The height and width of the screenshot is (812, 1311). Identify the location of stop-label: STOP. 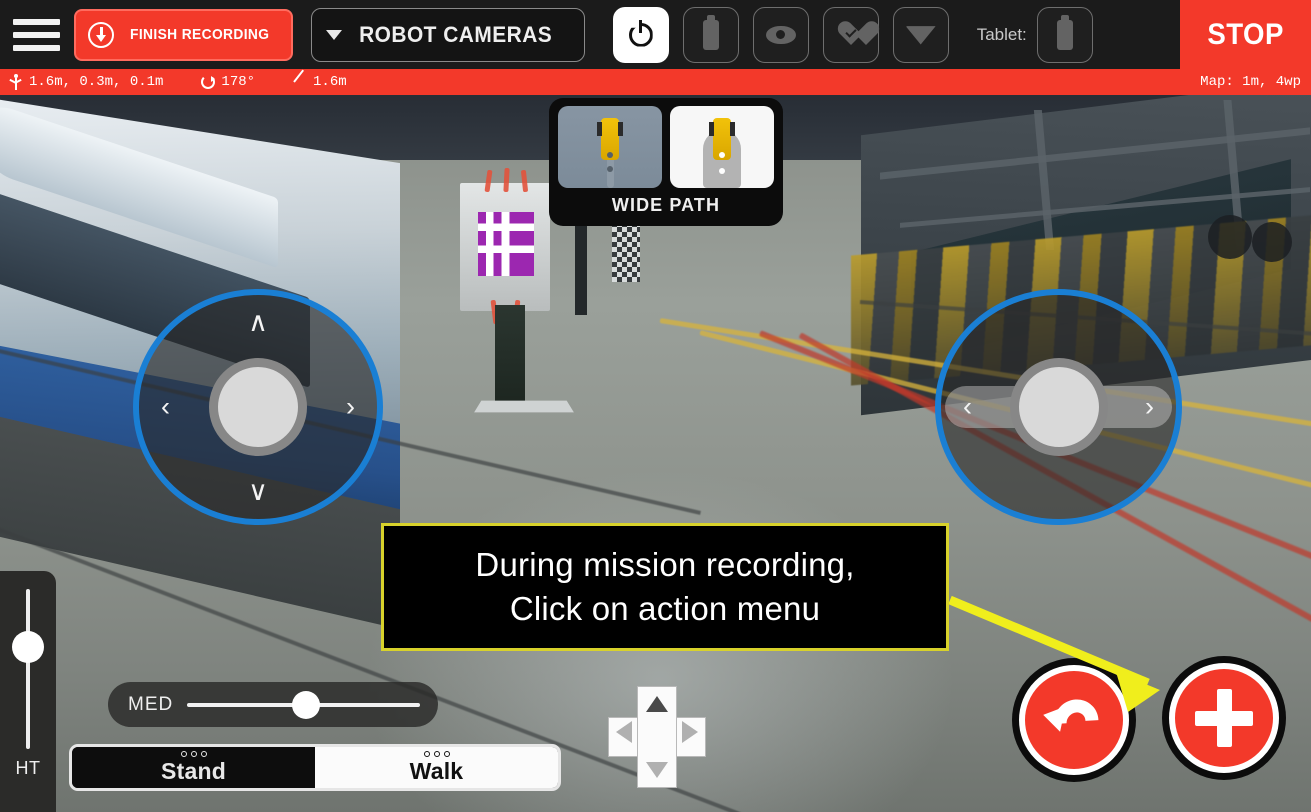
(1245, 34).